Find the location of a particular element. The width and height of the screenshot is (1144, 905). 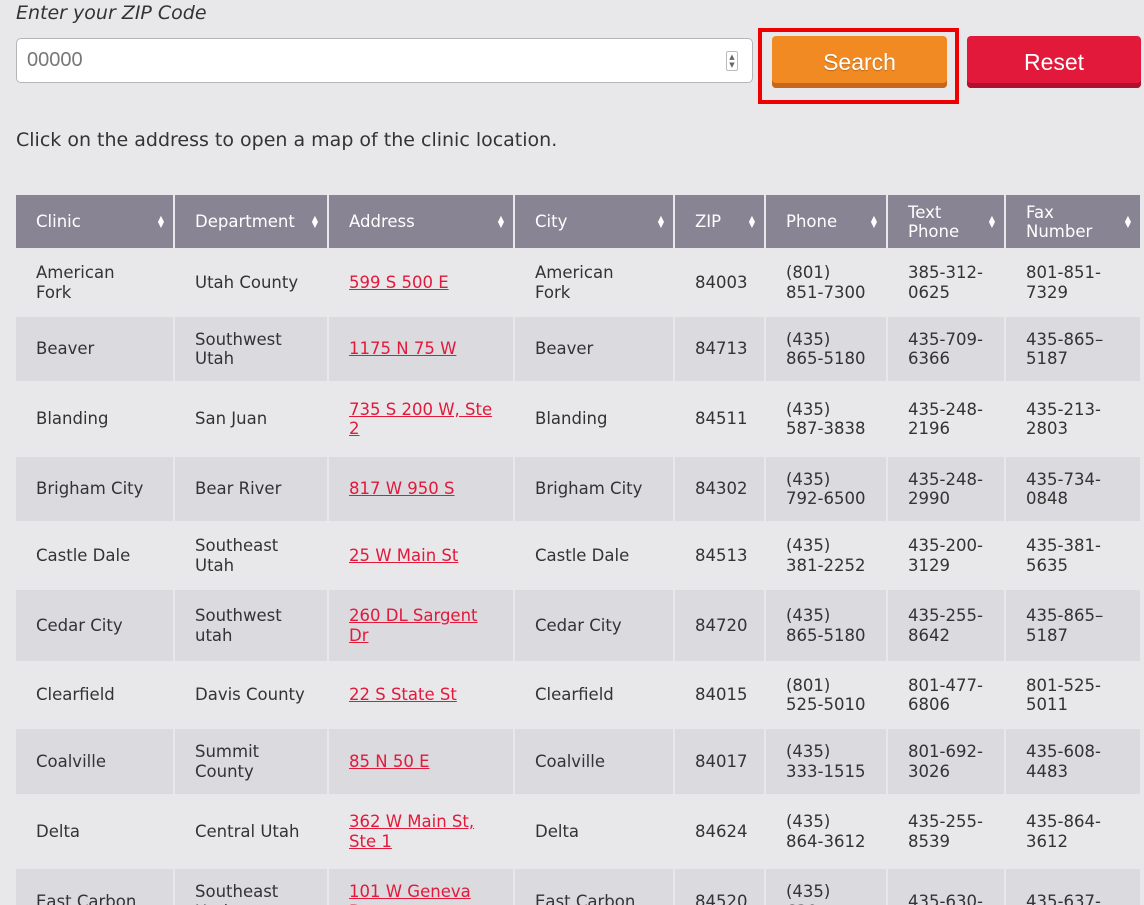

phone-cell: (801) 525-5010 is located at coordinates (826, 695).